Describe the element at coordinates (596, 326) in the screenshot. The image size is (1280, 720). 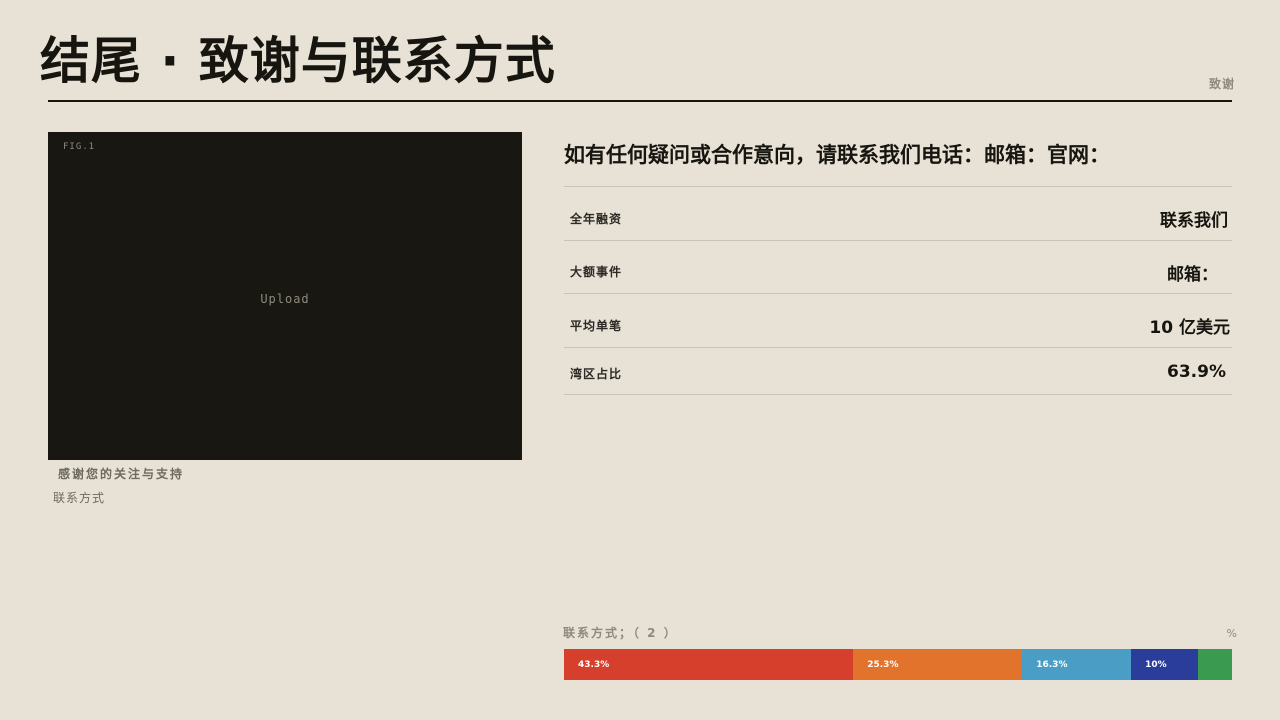
I see `stat-label: 平均单笔` at that location.